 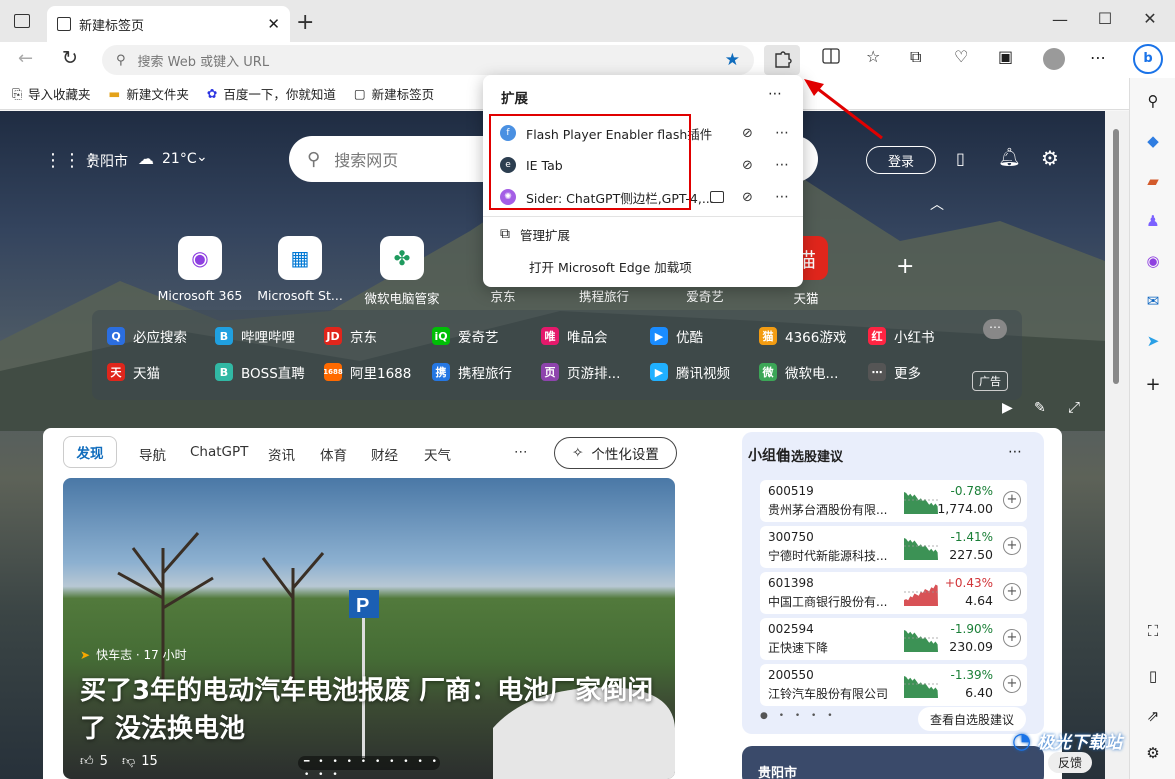 I want to click on sidebar-panel-icon: ▯, so click(x=1153, y=676).